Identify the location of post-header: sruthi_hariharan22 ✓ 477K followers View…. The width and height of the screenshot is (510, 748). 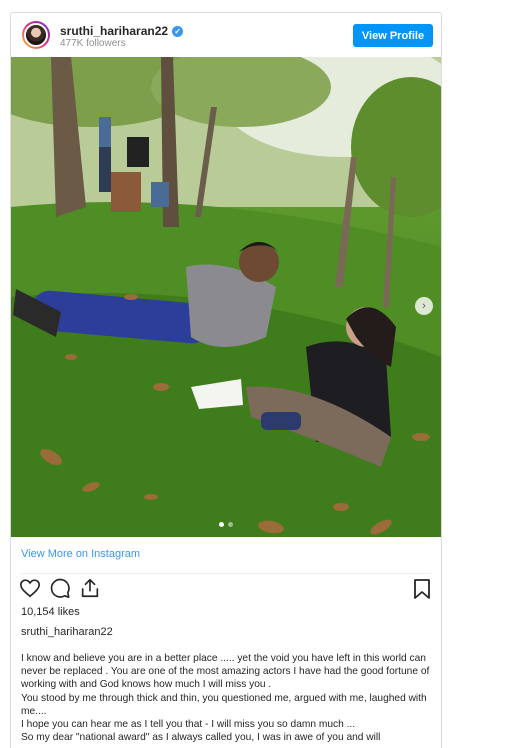
(226, 35).